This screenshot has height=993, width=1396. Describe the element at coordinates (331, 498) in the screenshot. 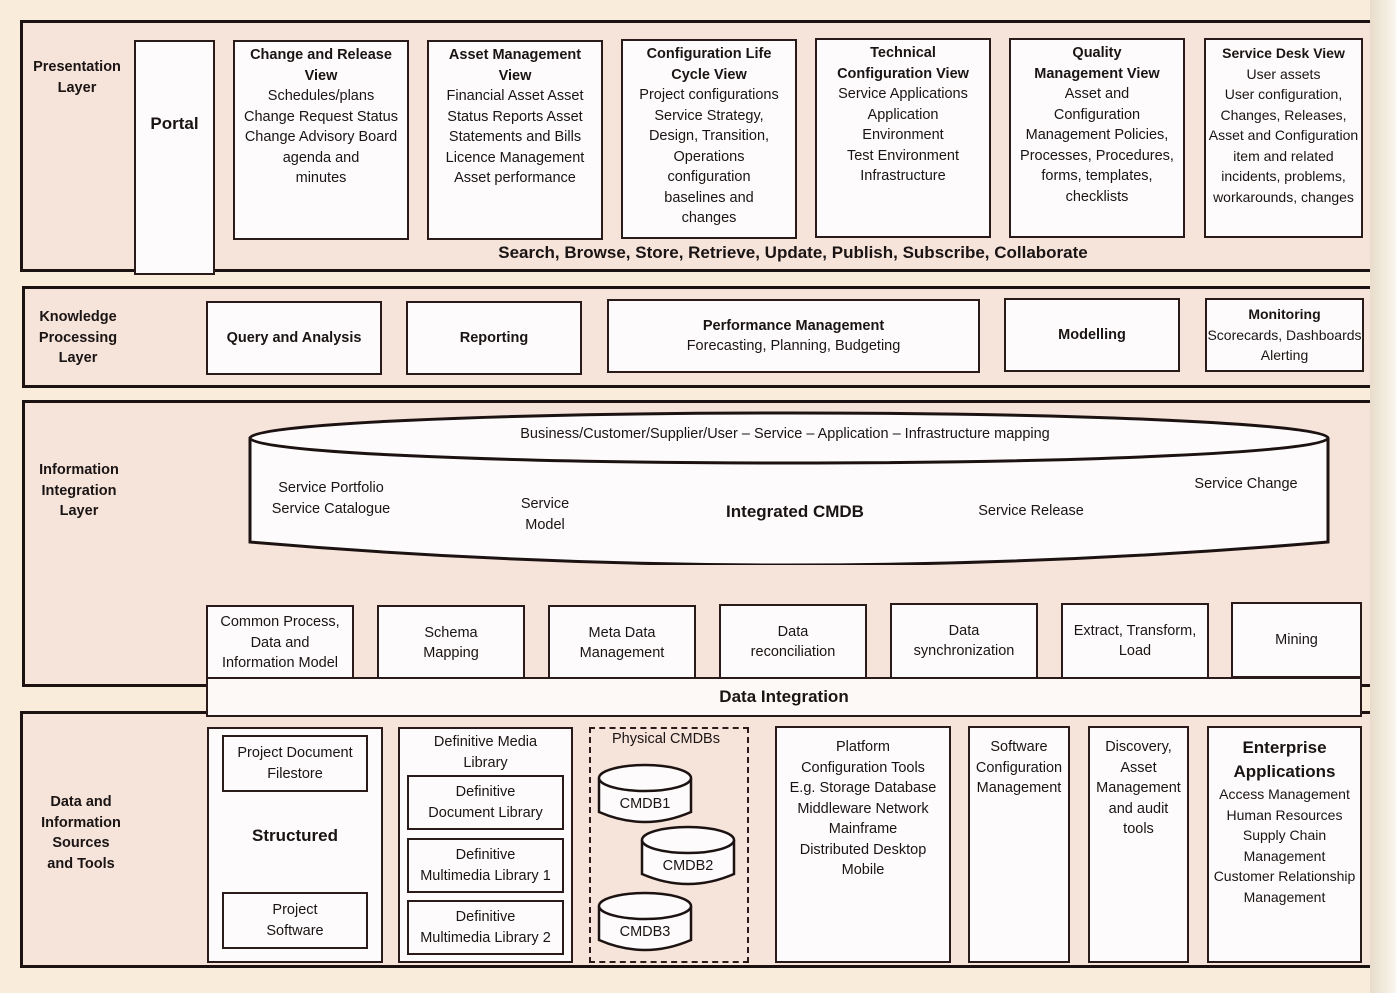

I see `service-portfolio-text: Service Portfolio Service Catalogue` at that location.